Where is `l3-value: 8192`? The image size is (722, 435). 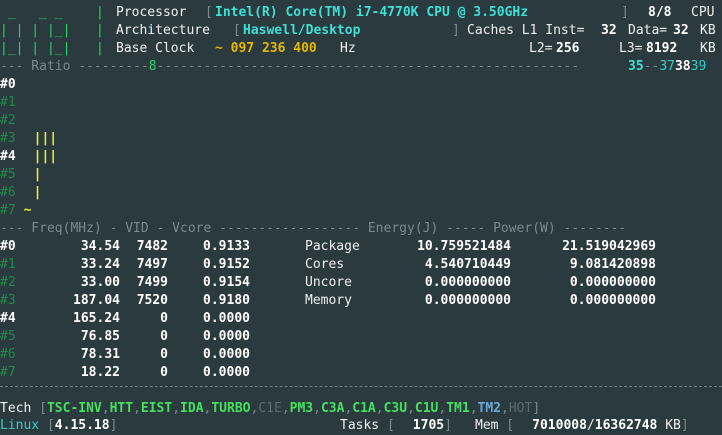
l3-value: 8192 is located at coordinates (662, 48).